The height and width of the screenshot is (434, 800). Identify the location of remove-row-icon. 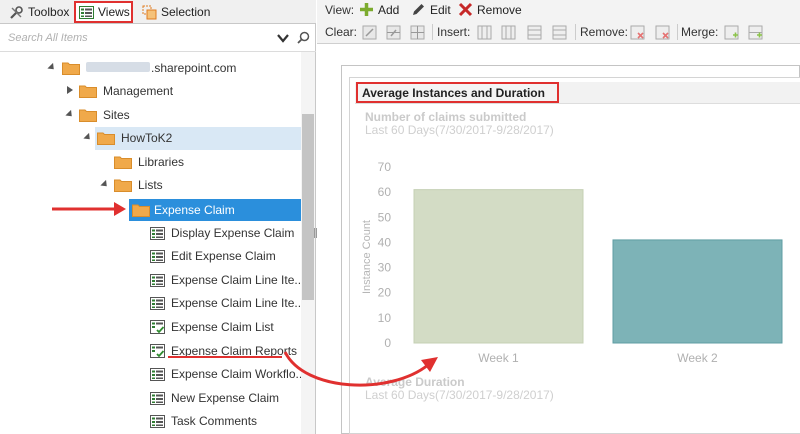
(662, 32).